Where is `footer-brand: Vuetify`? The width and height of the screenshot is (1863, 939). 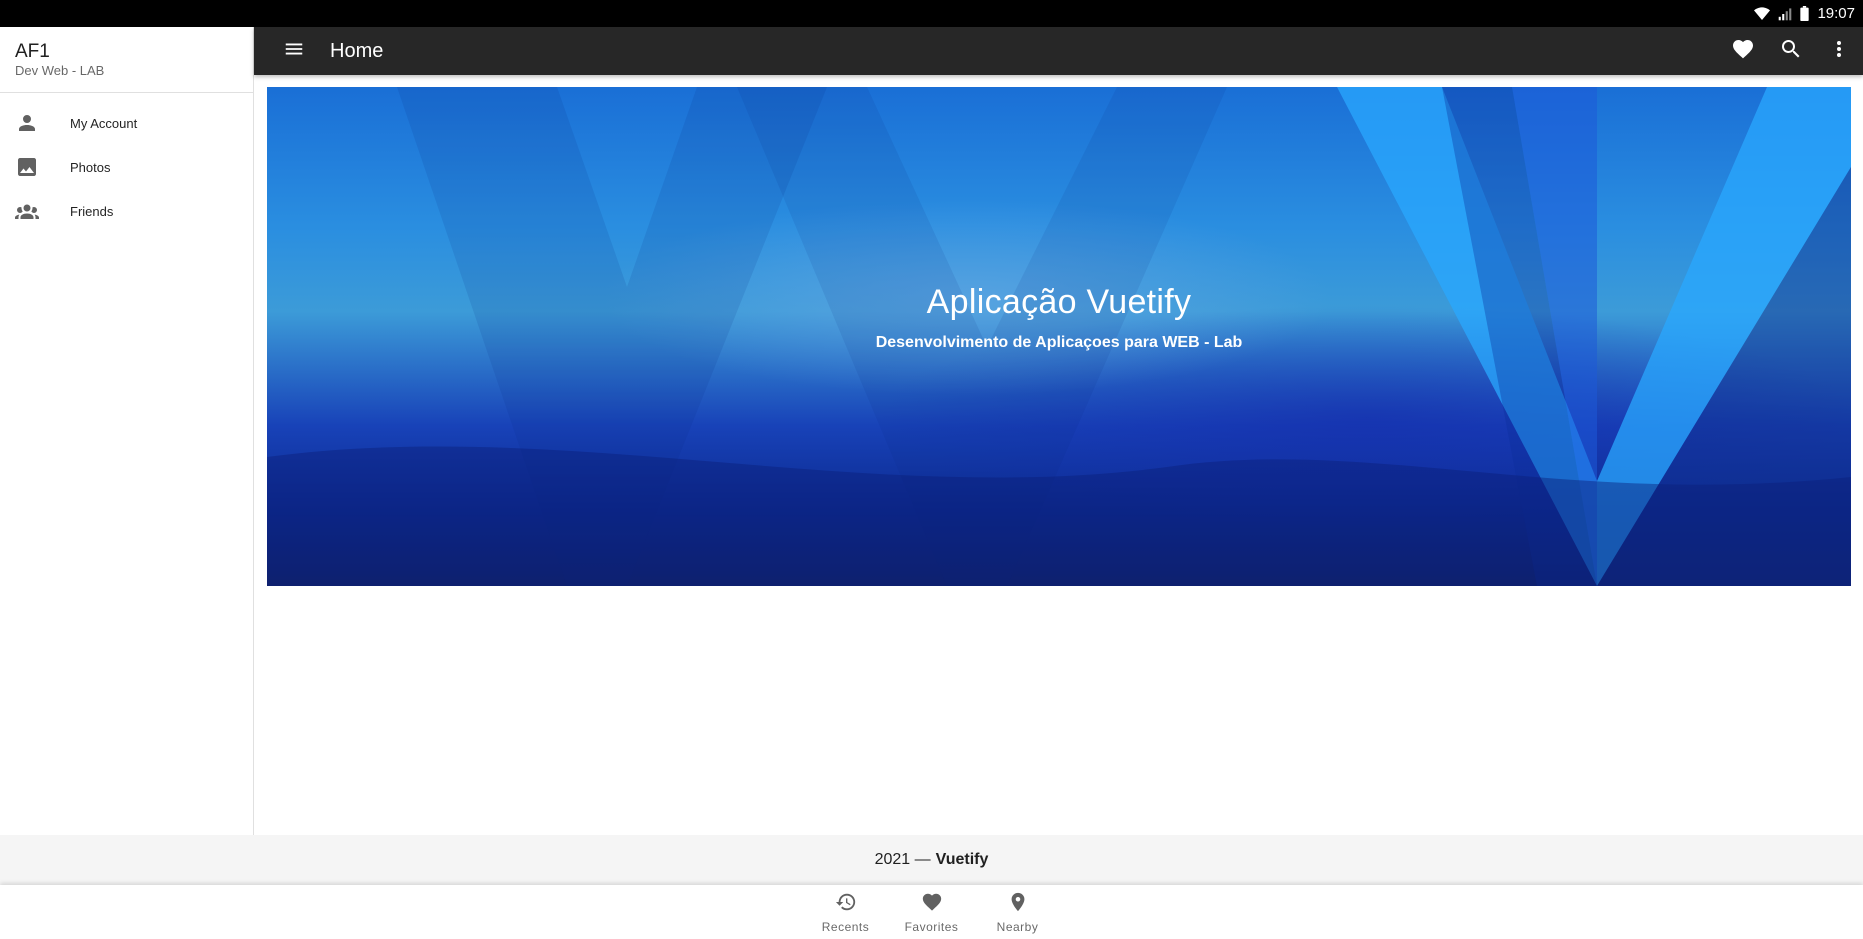
footer-brand: Vuetify is located at coordinates (962, 859).